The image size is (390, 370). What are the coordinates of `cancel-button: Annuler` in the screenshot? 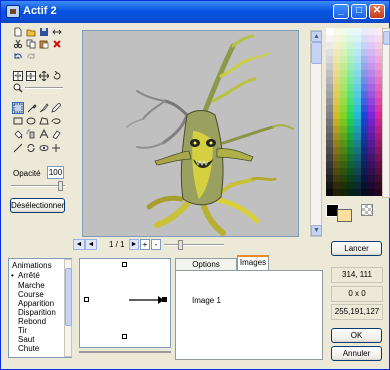 It's located at (356, 353).